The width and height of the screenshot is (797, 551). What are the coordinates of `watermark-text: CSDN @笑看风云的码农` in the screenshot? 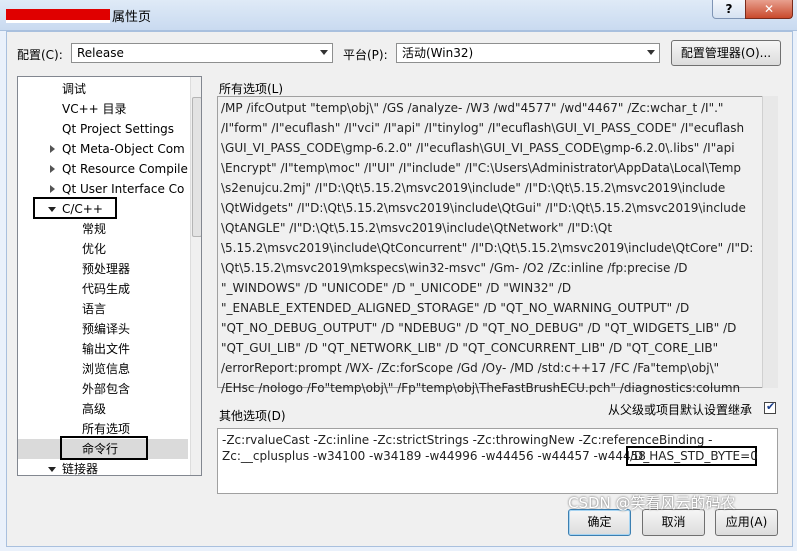 It's located at (652, 503).